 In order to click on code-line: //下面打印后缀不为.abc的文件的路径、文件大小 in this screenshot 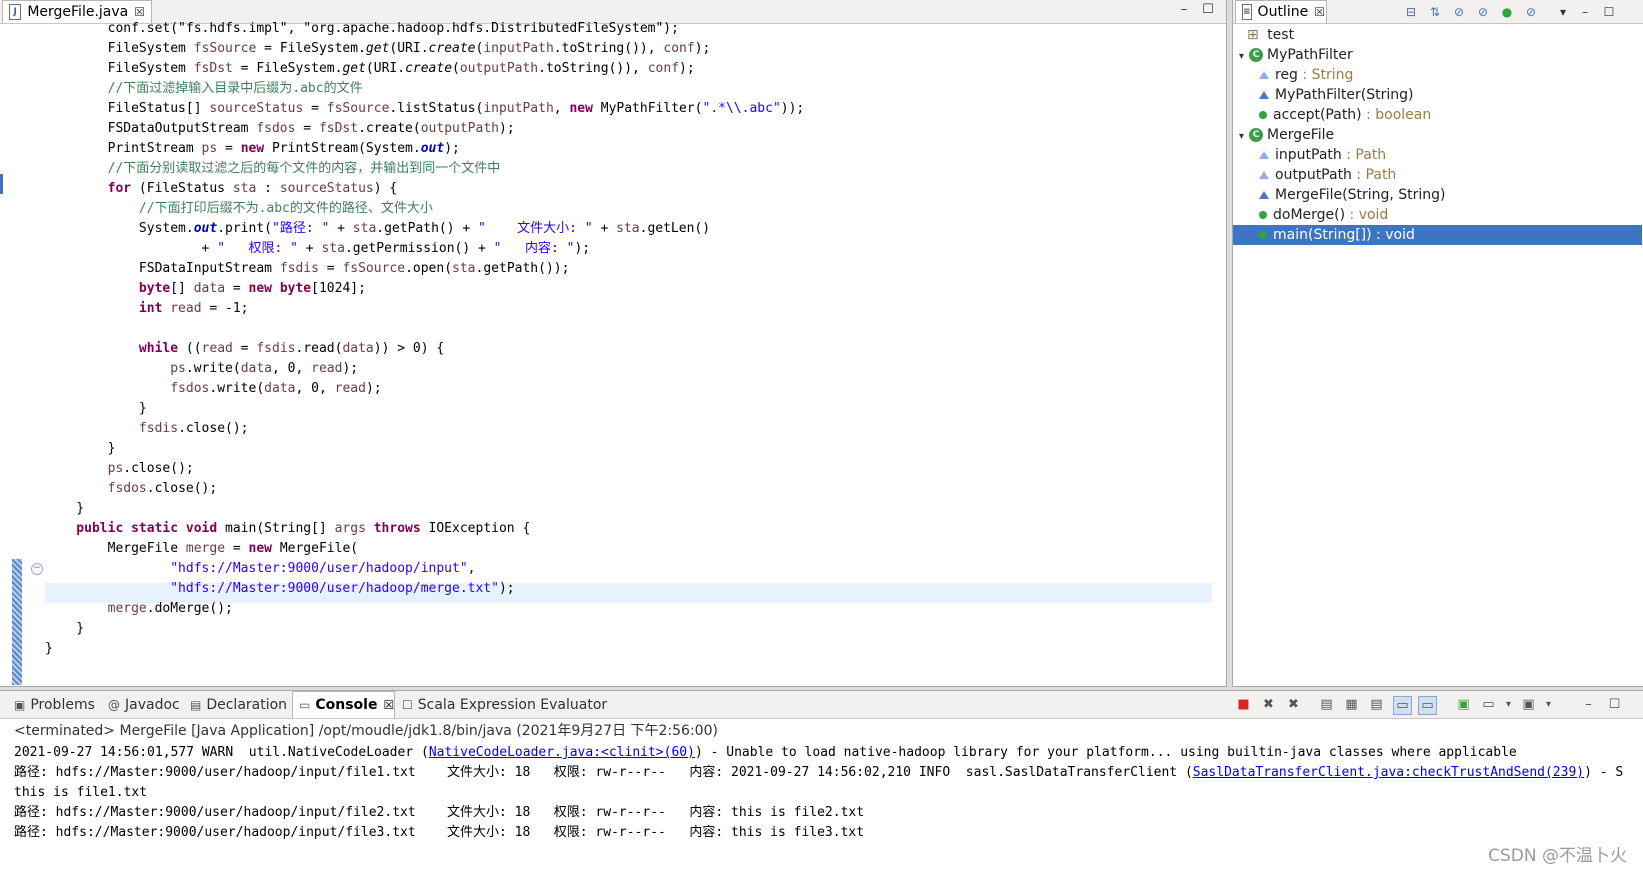, I will do `click(239, 209)`.